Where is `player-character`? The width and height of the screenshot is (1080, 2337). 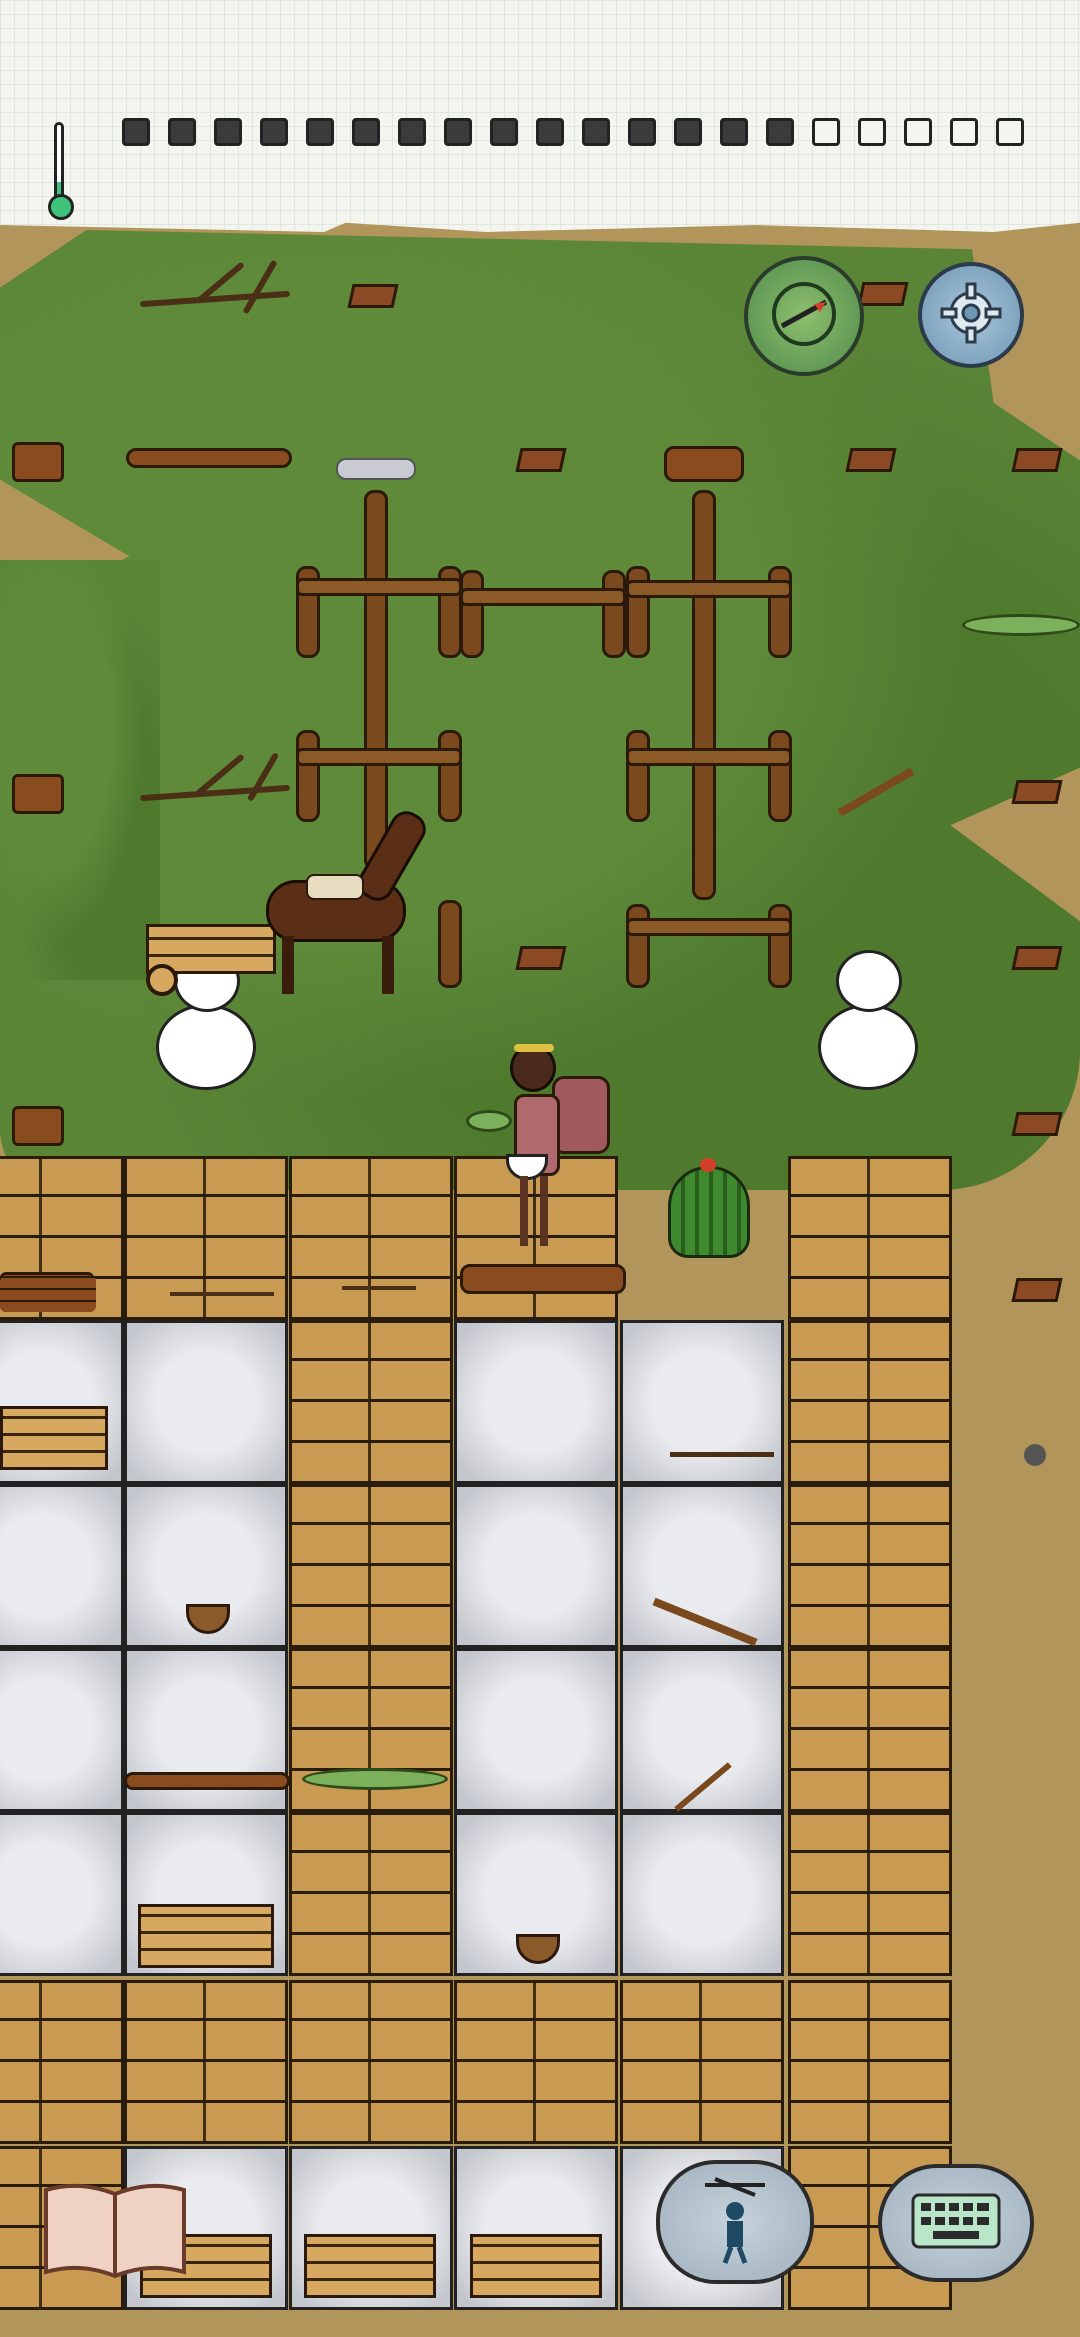
player-character is located at coordinates (556, 1147).